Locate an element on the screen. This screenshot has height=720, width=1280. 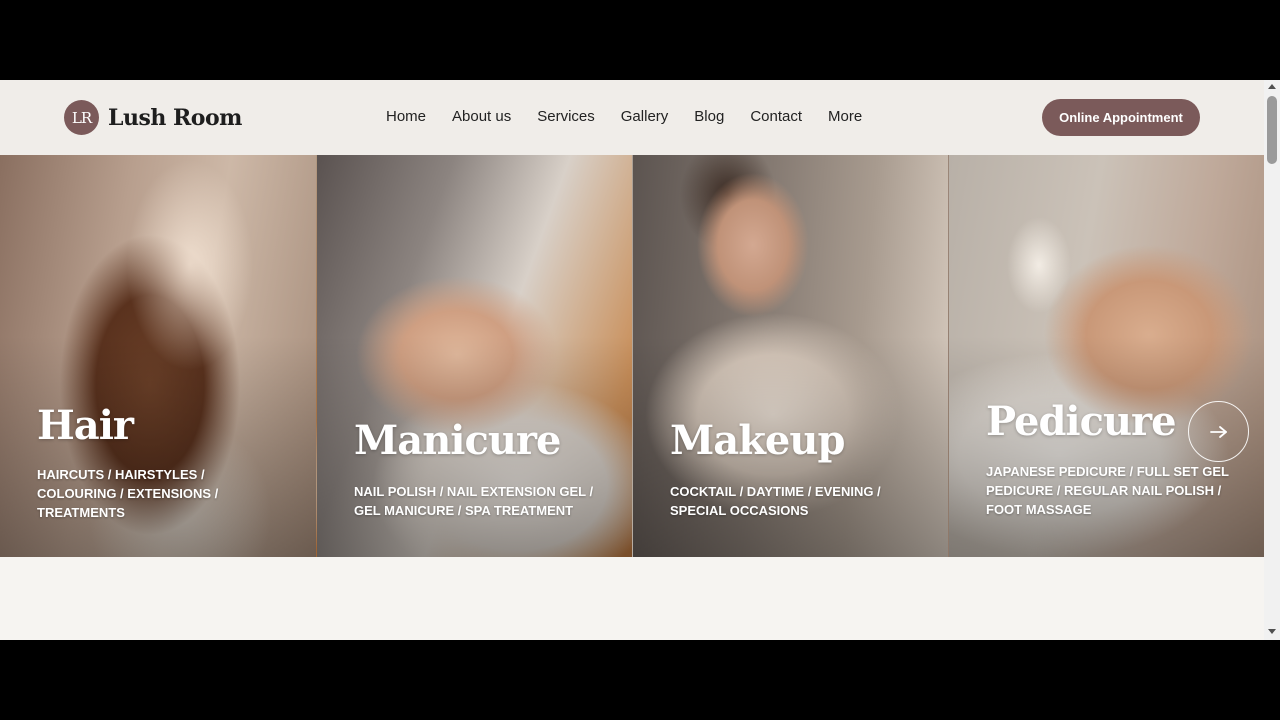
service-title: Hair is located at coordinates (85, 425).